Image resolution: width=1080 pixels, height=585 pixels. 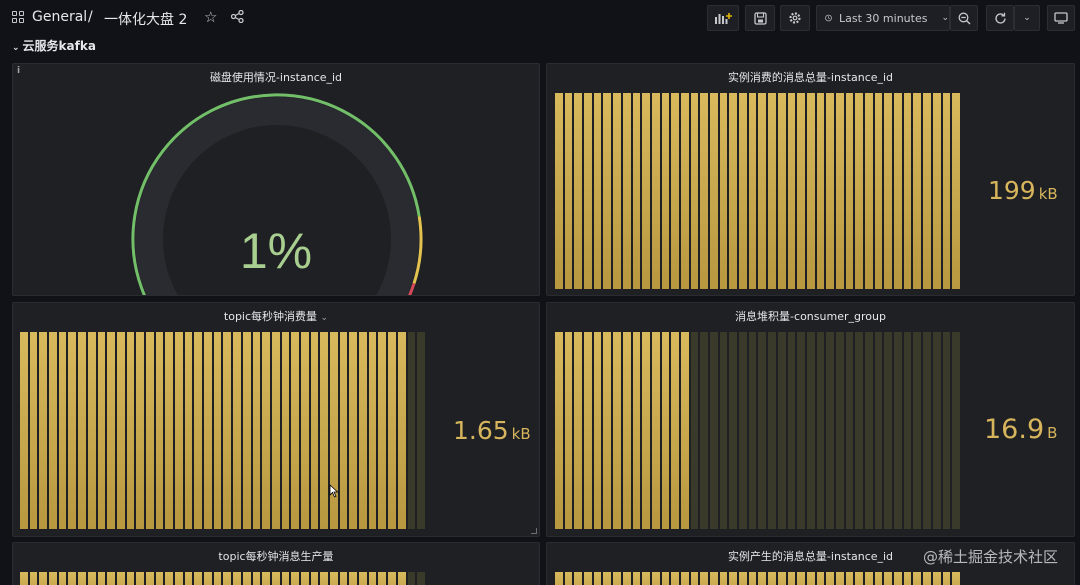 What do you see at coordinates (964, 18) in the screenshot?
I see `zoom-out-button` at bounding box center [964, 18].